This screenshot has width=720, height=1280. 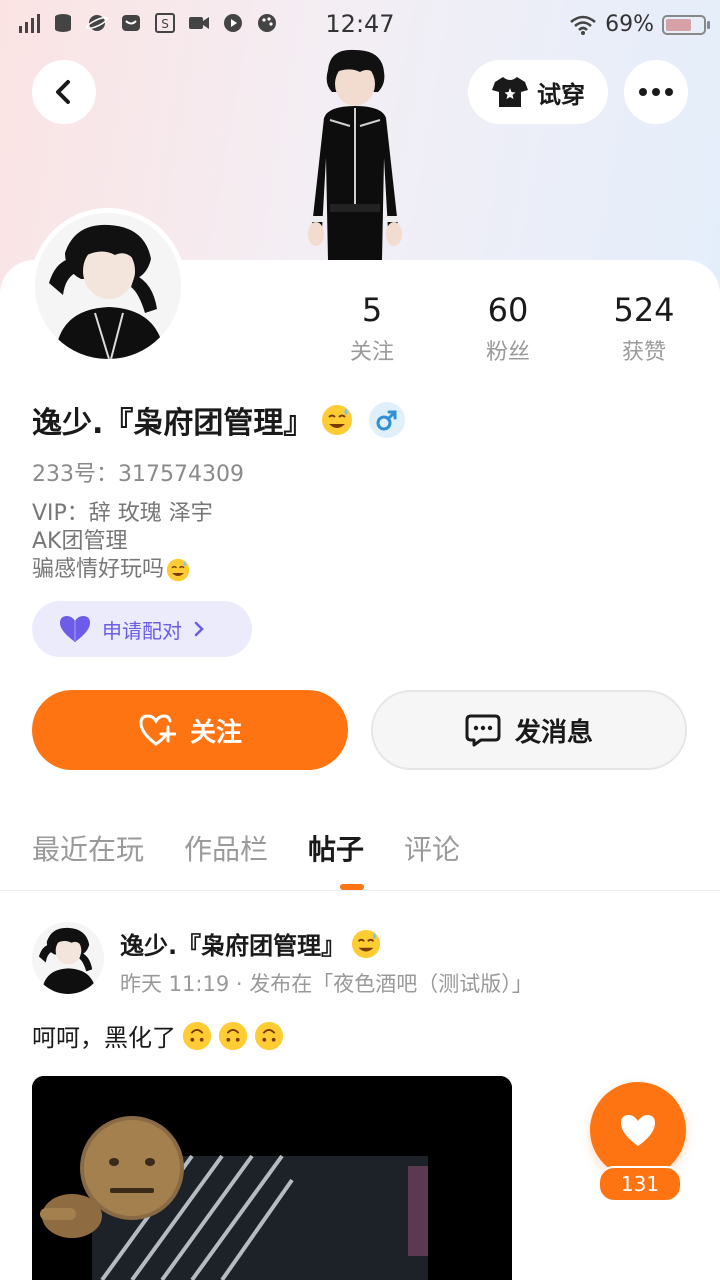 I want to click on apply-match-button: 申请配对, so click(x=142, y=629).